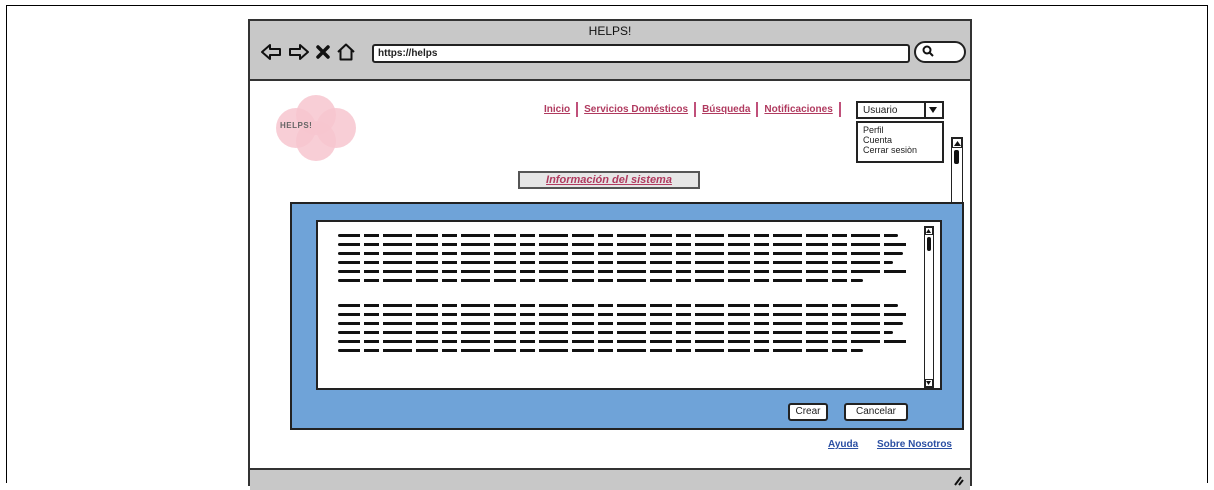 This screenshot has height=490, width=1214. I want to click on menu-item-perfil: Perfil, so click(900, 130).